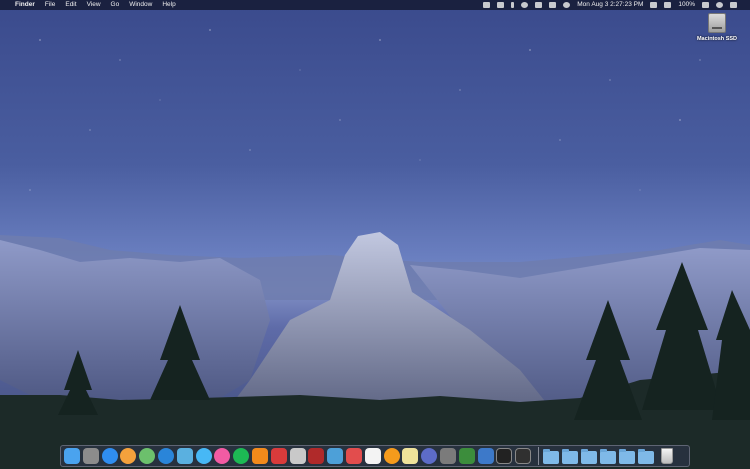  What do you see at coordinates (466, 456) in the screenshot?
I see `bbedit-icon` at bounding box center [466, 456].